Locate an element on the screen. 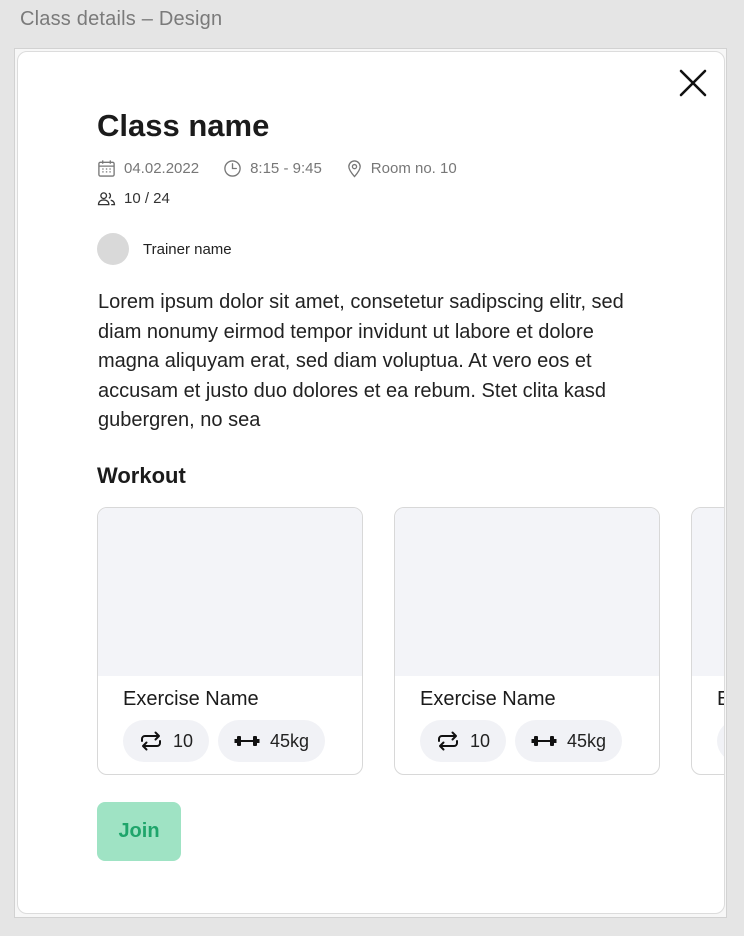  close-icon is located at coordinates (693, 83).